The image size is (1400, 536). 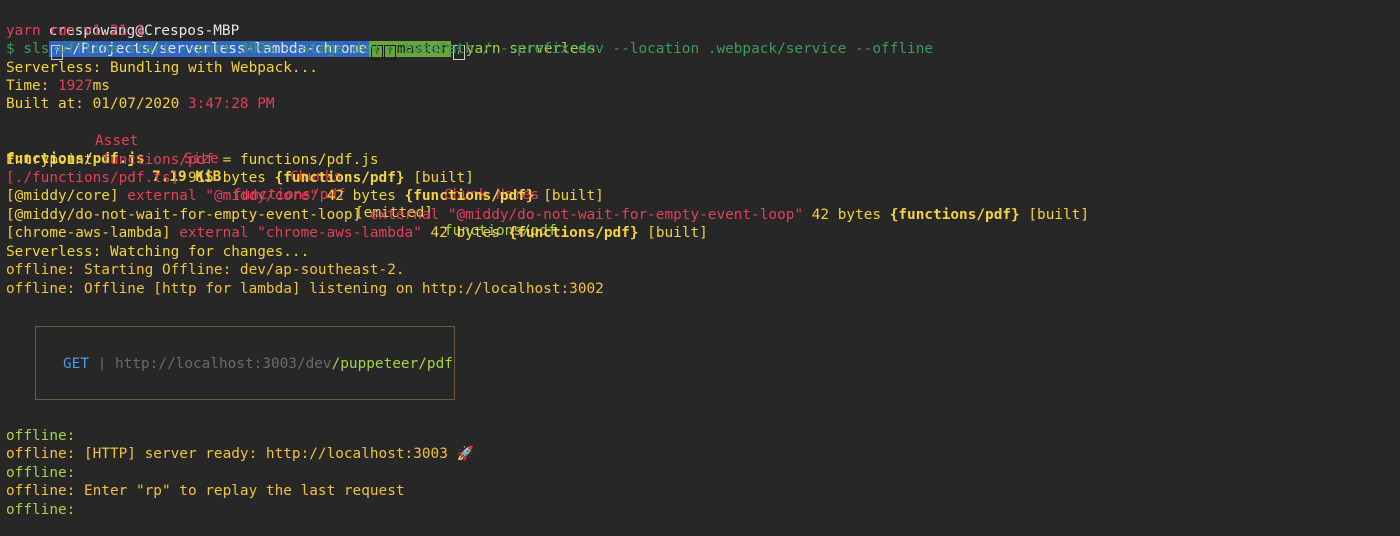 What do you see at coordinates (76, 364) in the screenshot?
I see `route-method: GET` at bounding box center [76, 364].